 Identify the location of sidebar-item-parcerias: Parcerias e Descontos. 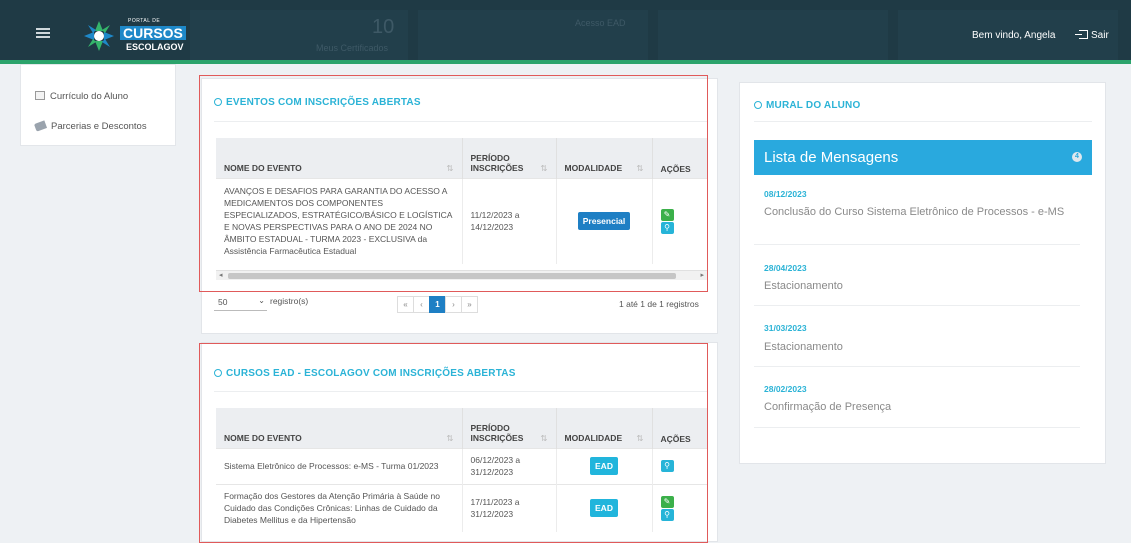
(90, 126).